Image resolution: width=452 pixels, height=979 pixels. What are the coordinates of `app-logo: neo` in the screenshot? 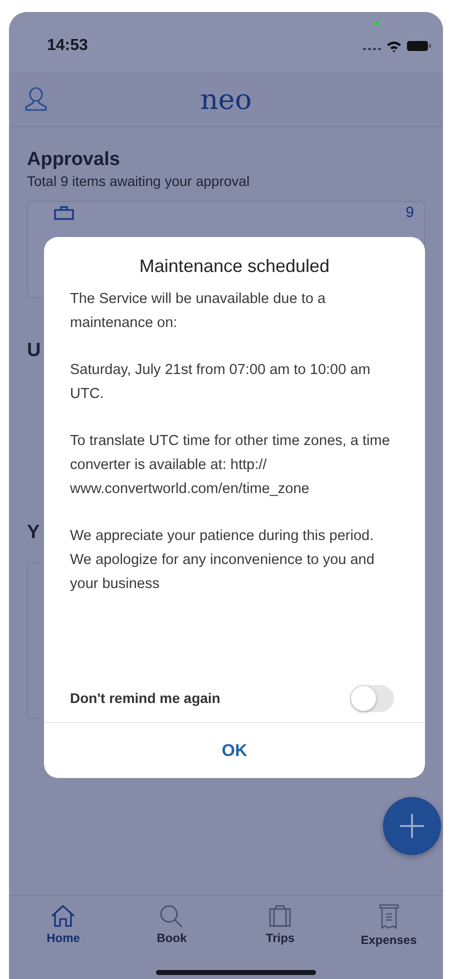 It's located at (226, 99).